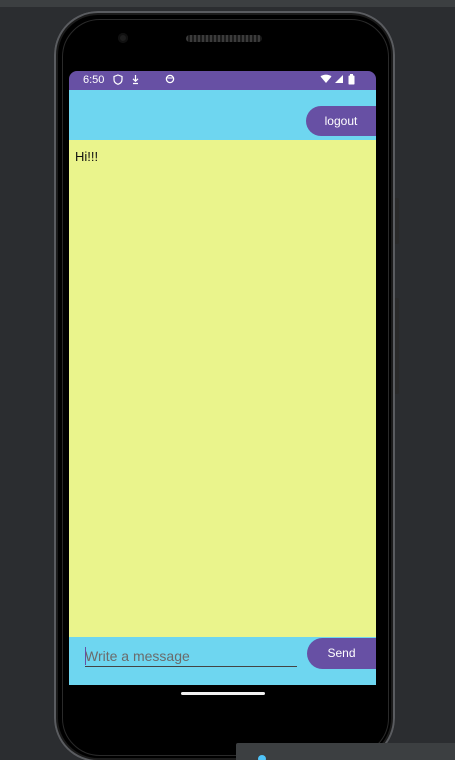  Describe the element at coordinates (224, 38) in the screenshot. I see `speaker-grille` at that location.